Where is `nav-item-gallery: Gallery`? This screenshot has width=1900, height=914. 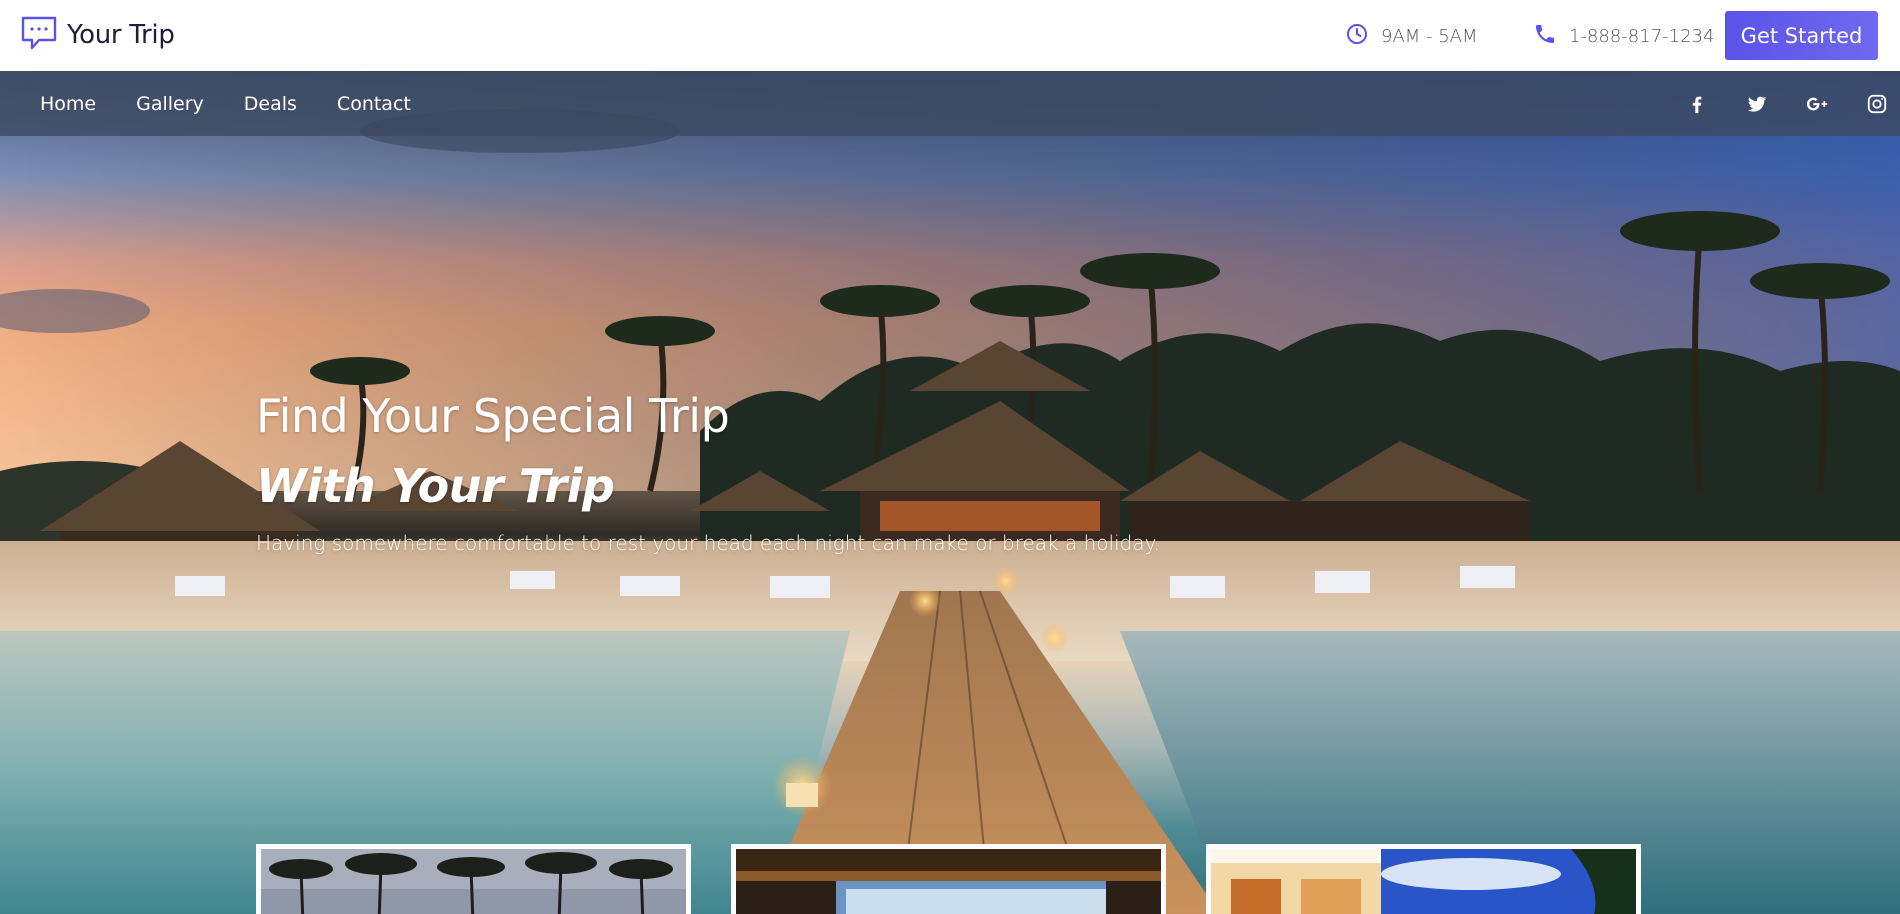
nav-item-gallery: Gallery is located at coordinates (170, 104).